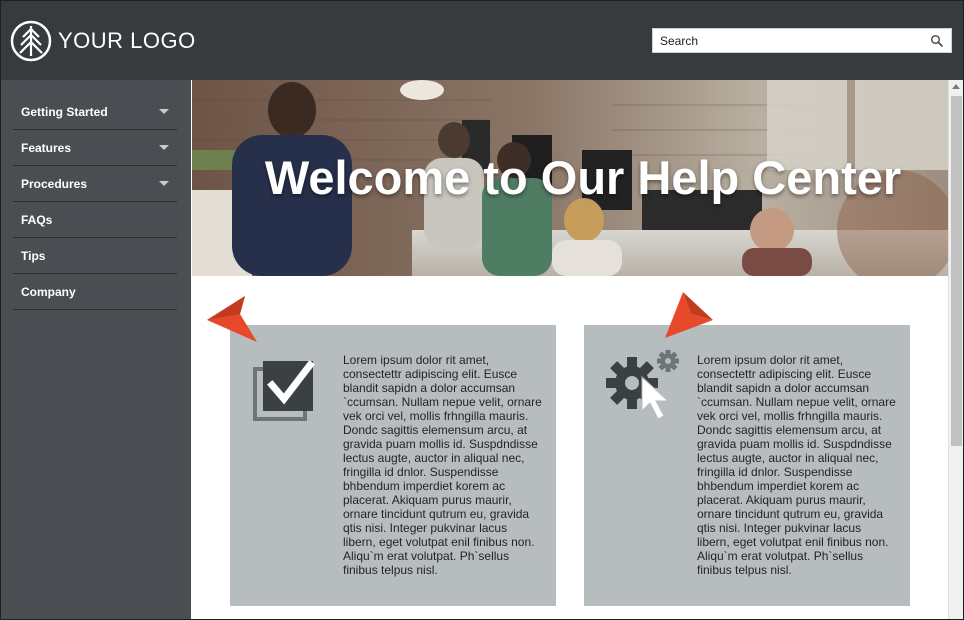  I want to click on search-input, so click(788, 40).